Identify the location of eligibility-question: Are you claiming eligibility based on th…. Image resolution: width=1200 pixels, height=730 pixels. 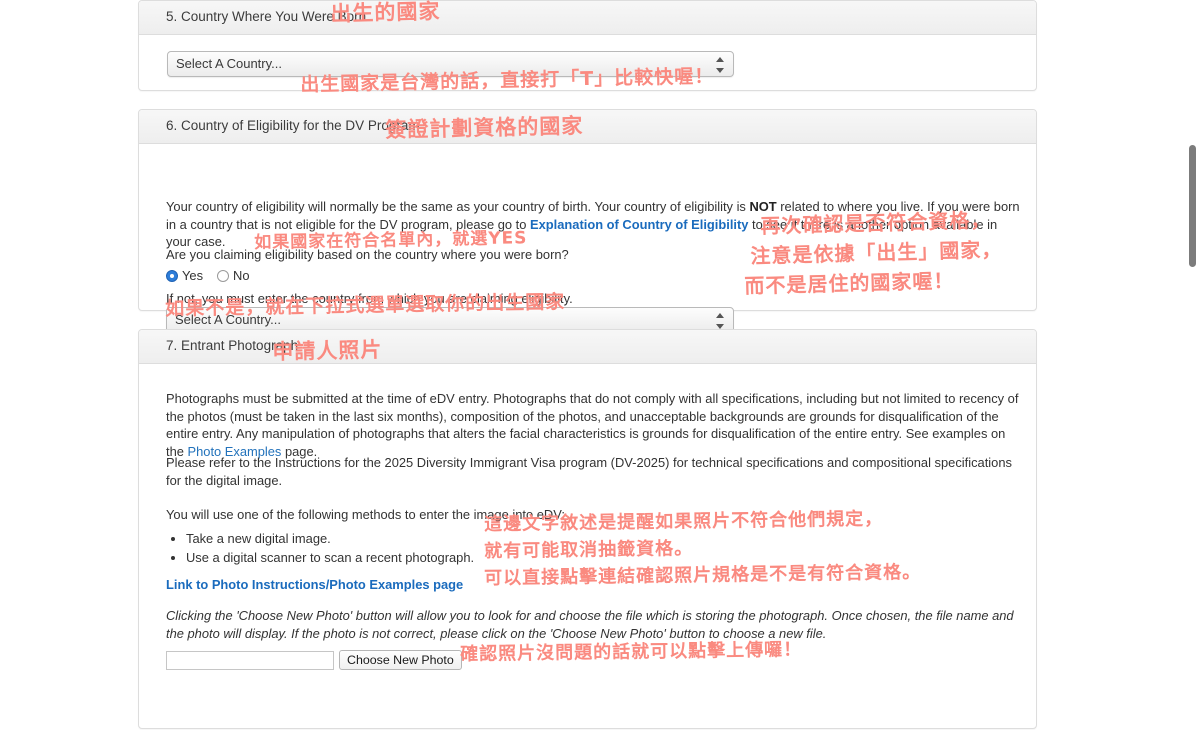
(367, 254).